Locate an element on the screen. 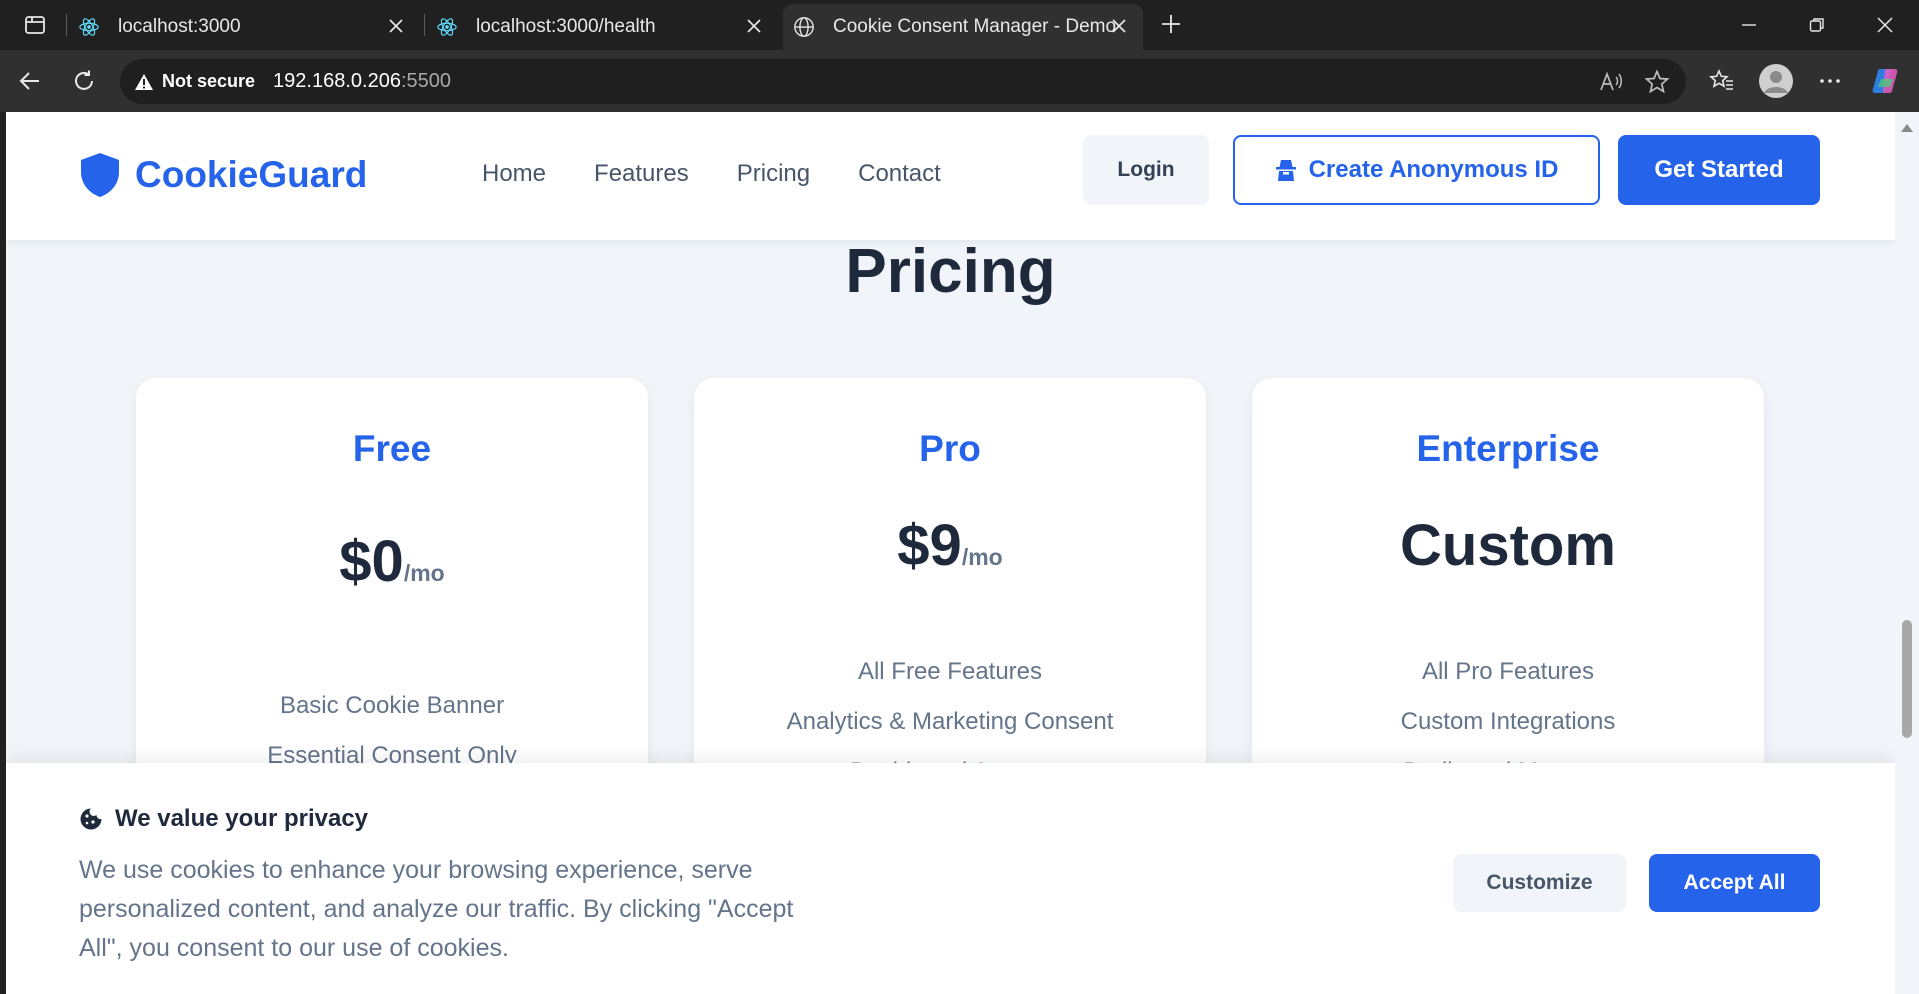 This screenshot has height=994, width=1919. more-icon is located at coordinates (1830, 81).